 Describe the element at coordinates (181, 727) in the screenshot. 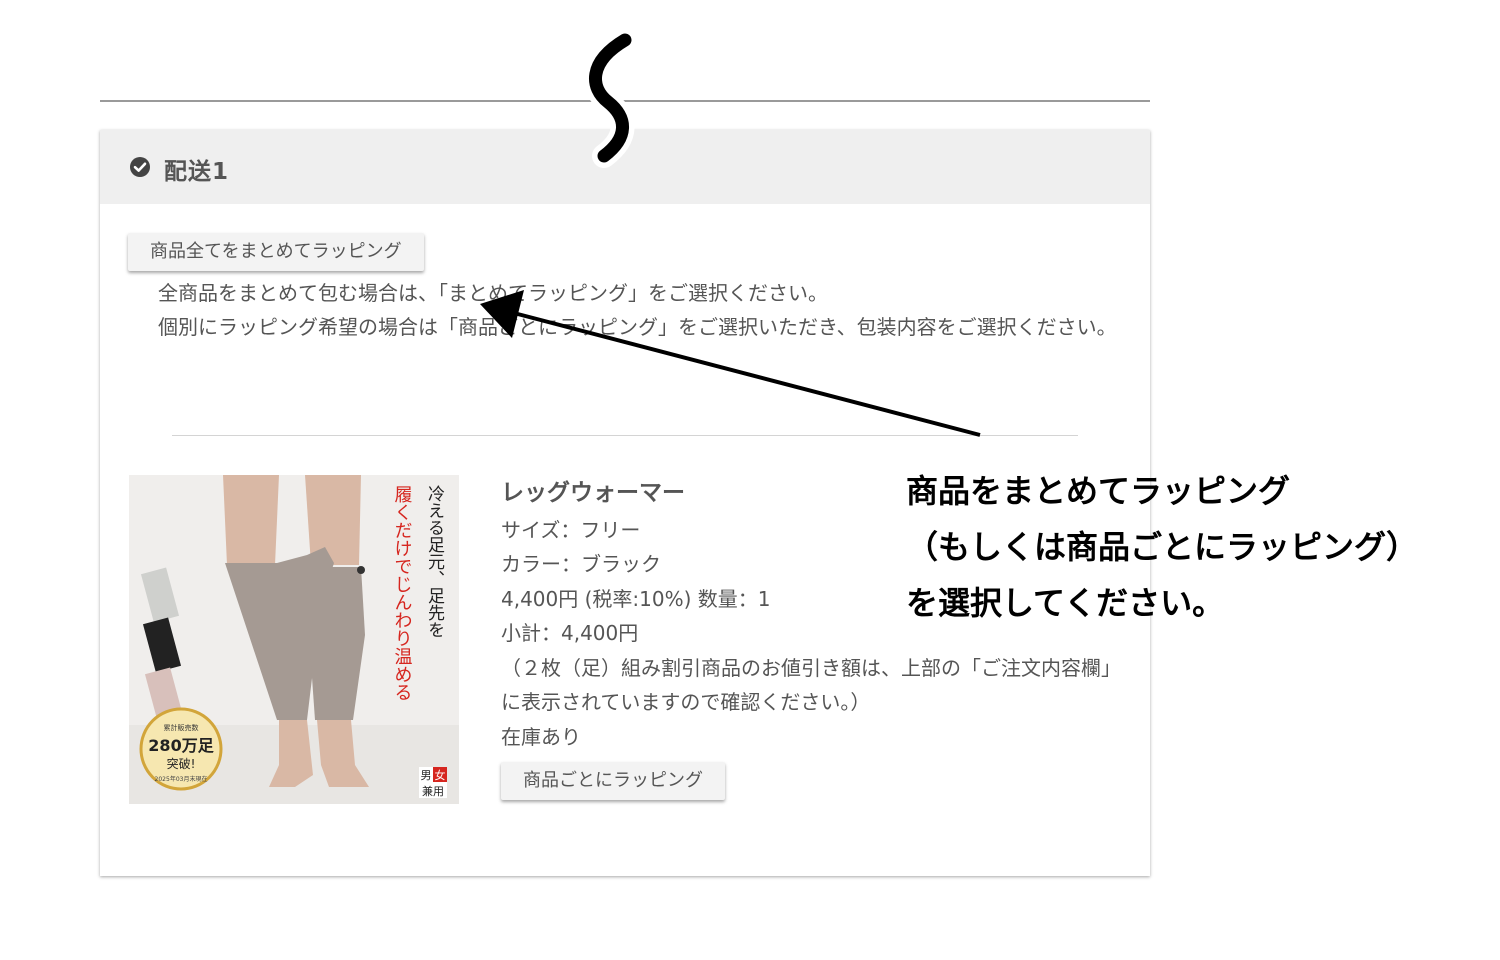

I see `badge-top-text: 累計販売数` at that location.